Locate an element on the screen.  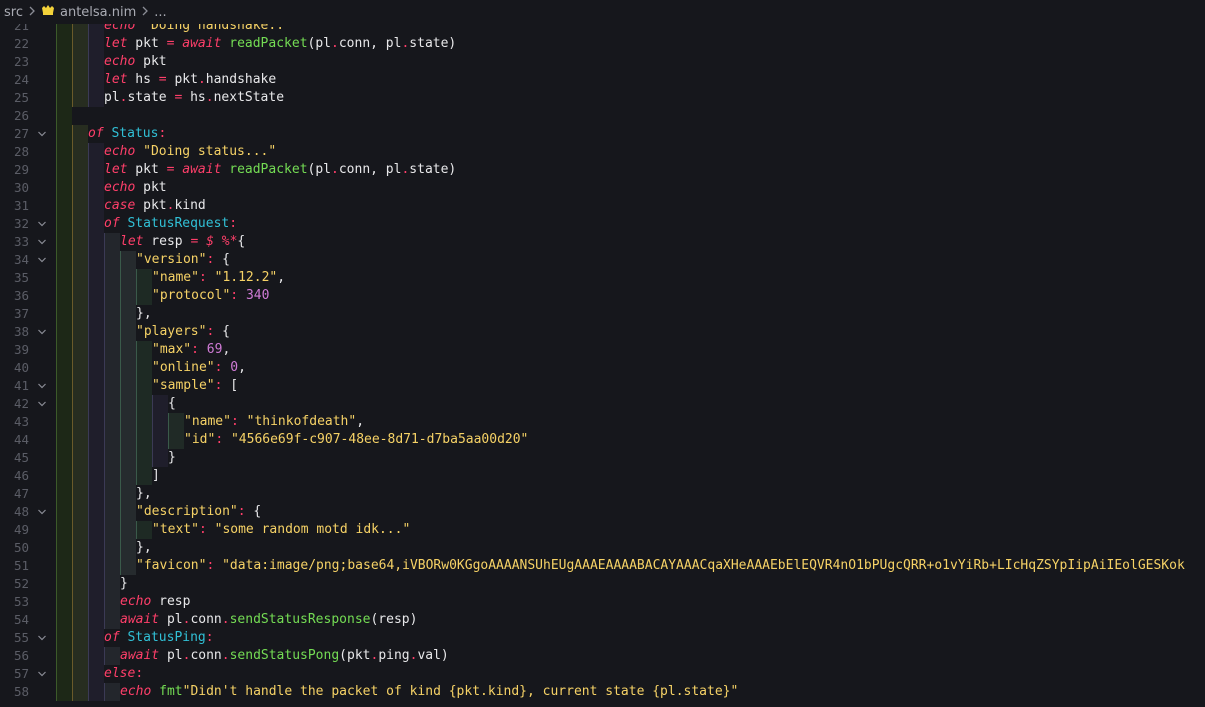
code-text: echo "Doing handshake.." is located at coordinates (174, 29).